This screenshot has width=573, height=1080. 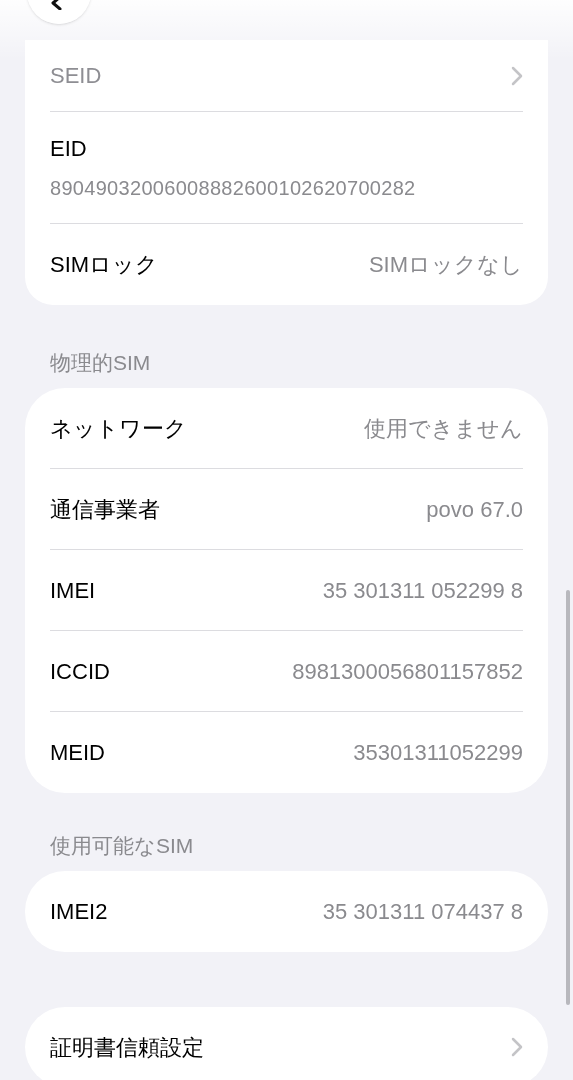 I want to click on row-label: EID, so click(x=69, y=149).